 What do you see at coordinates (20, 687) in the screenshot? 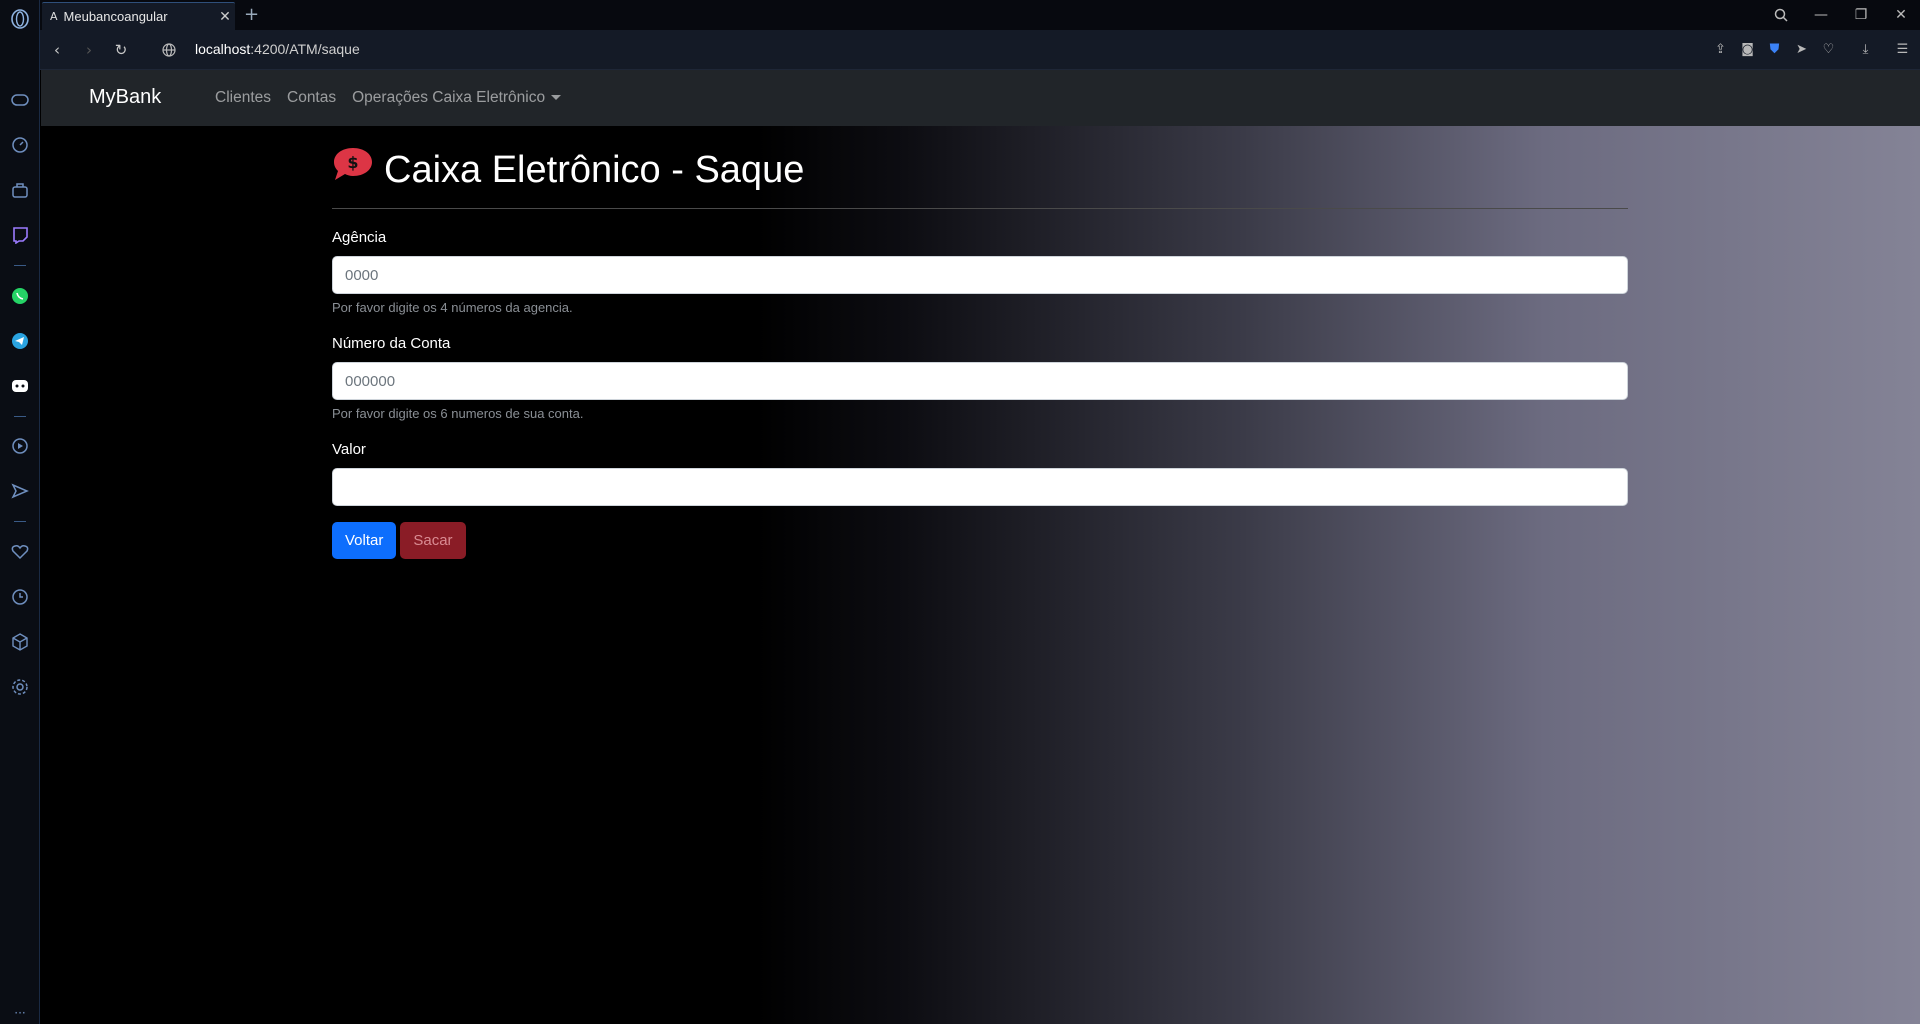
I see `settings-icon` at bounding box center [20, 687].